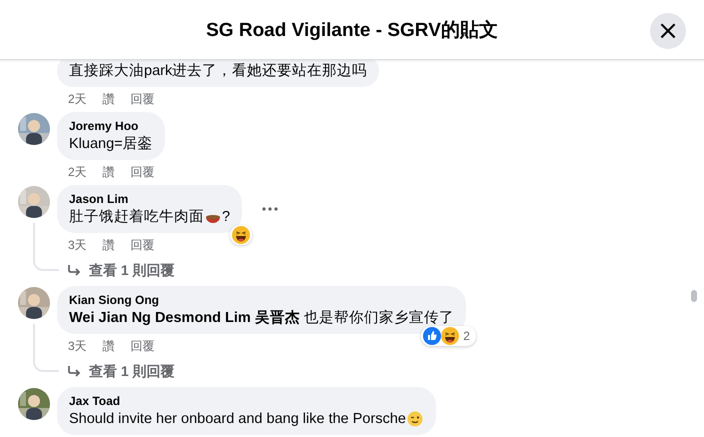 The height and width of the screenshot is (437, 704). I want to click on reaction-badge: 2, so click(448, 336).